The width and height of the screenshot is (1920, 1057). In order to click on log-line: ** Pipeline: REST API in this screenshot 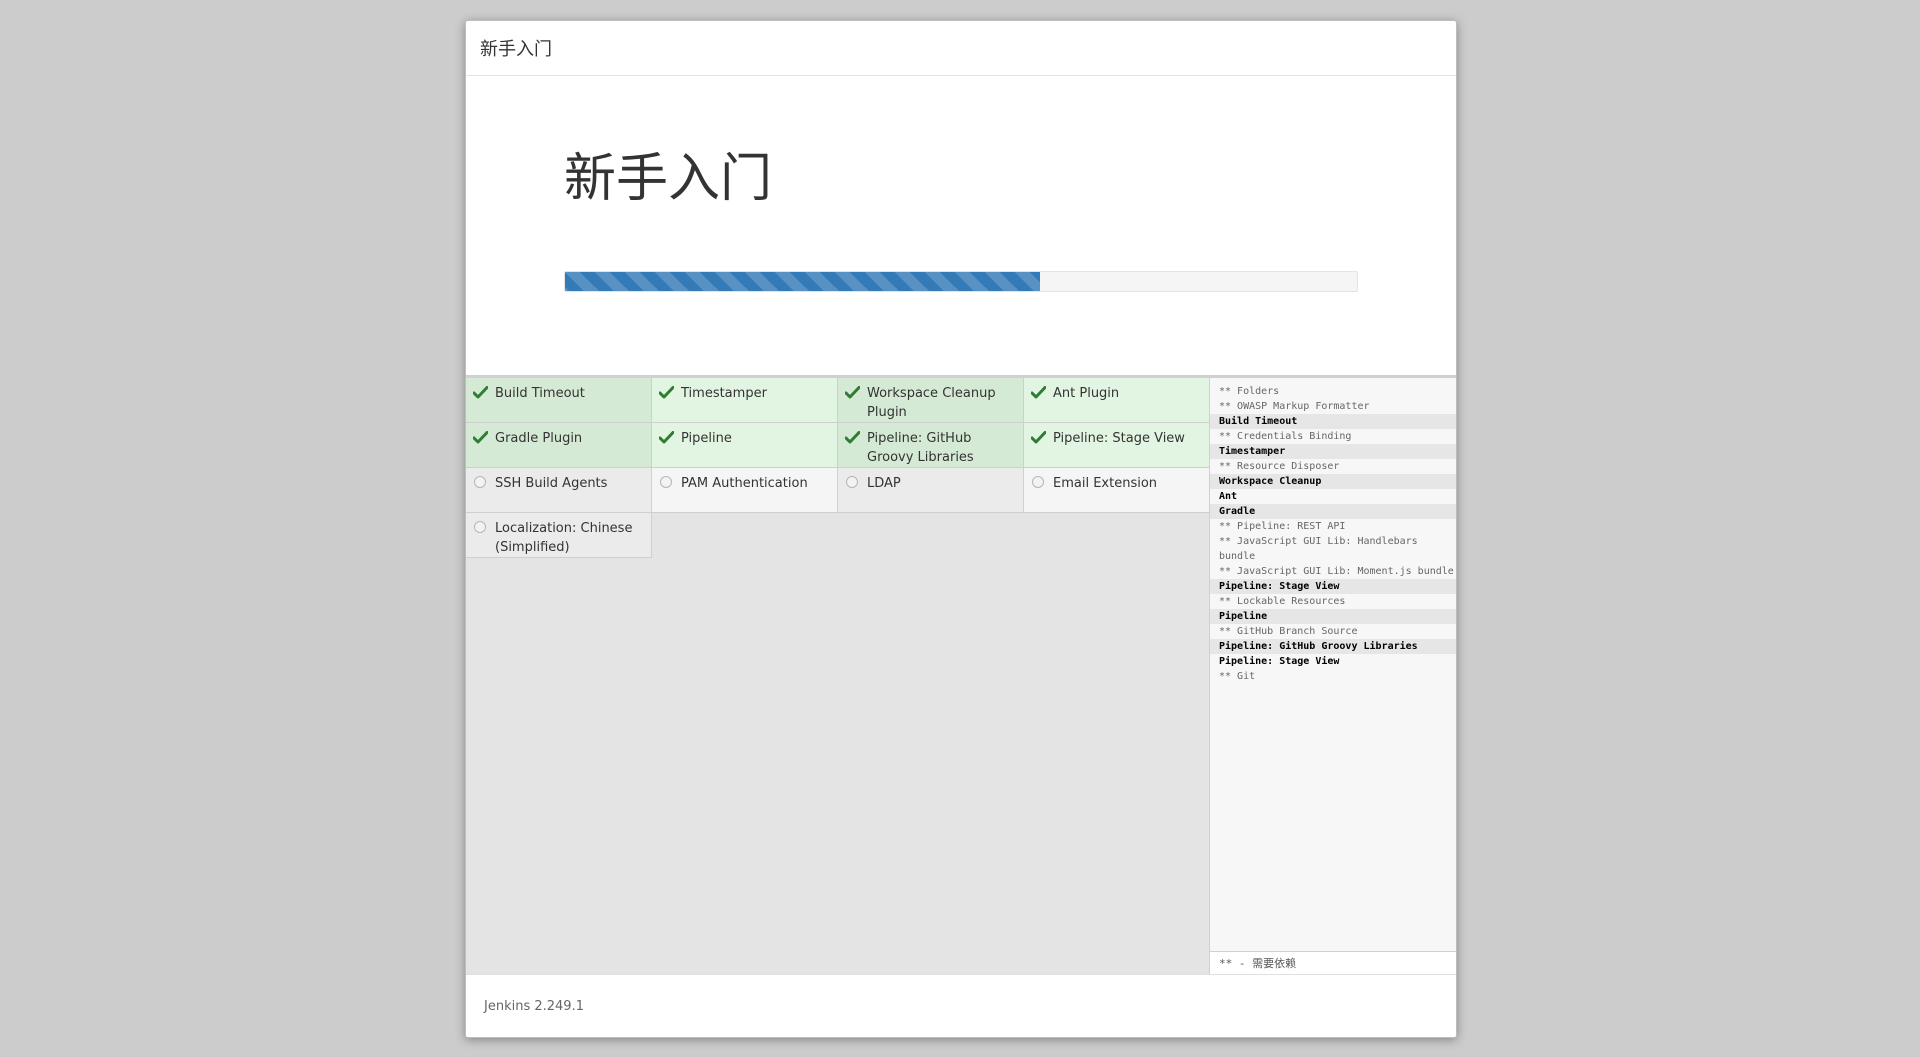, I will do `click(1282, 526)`.